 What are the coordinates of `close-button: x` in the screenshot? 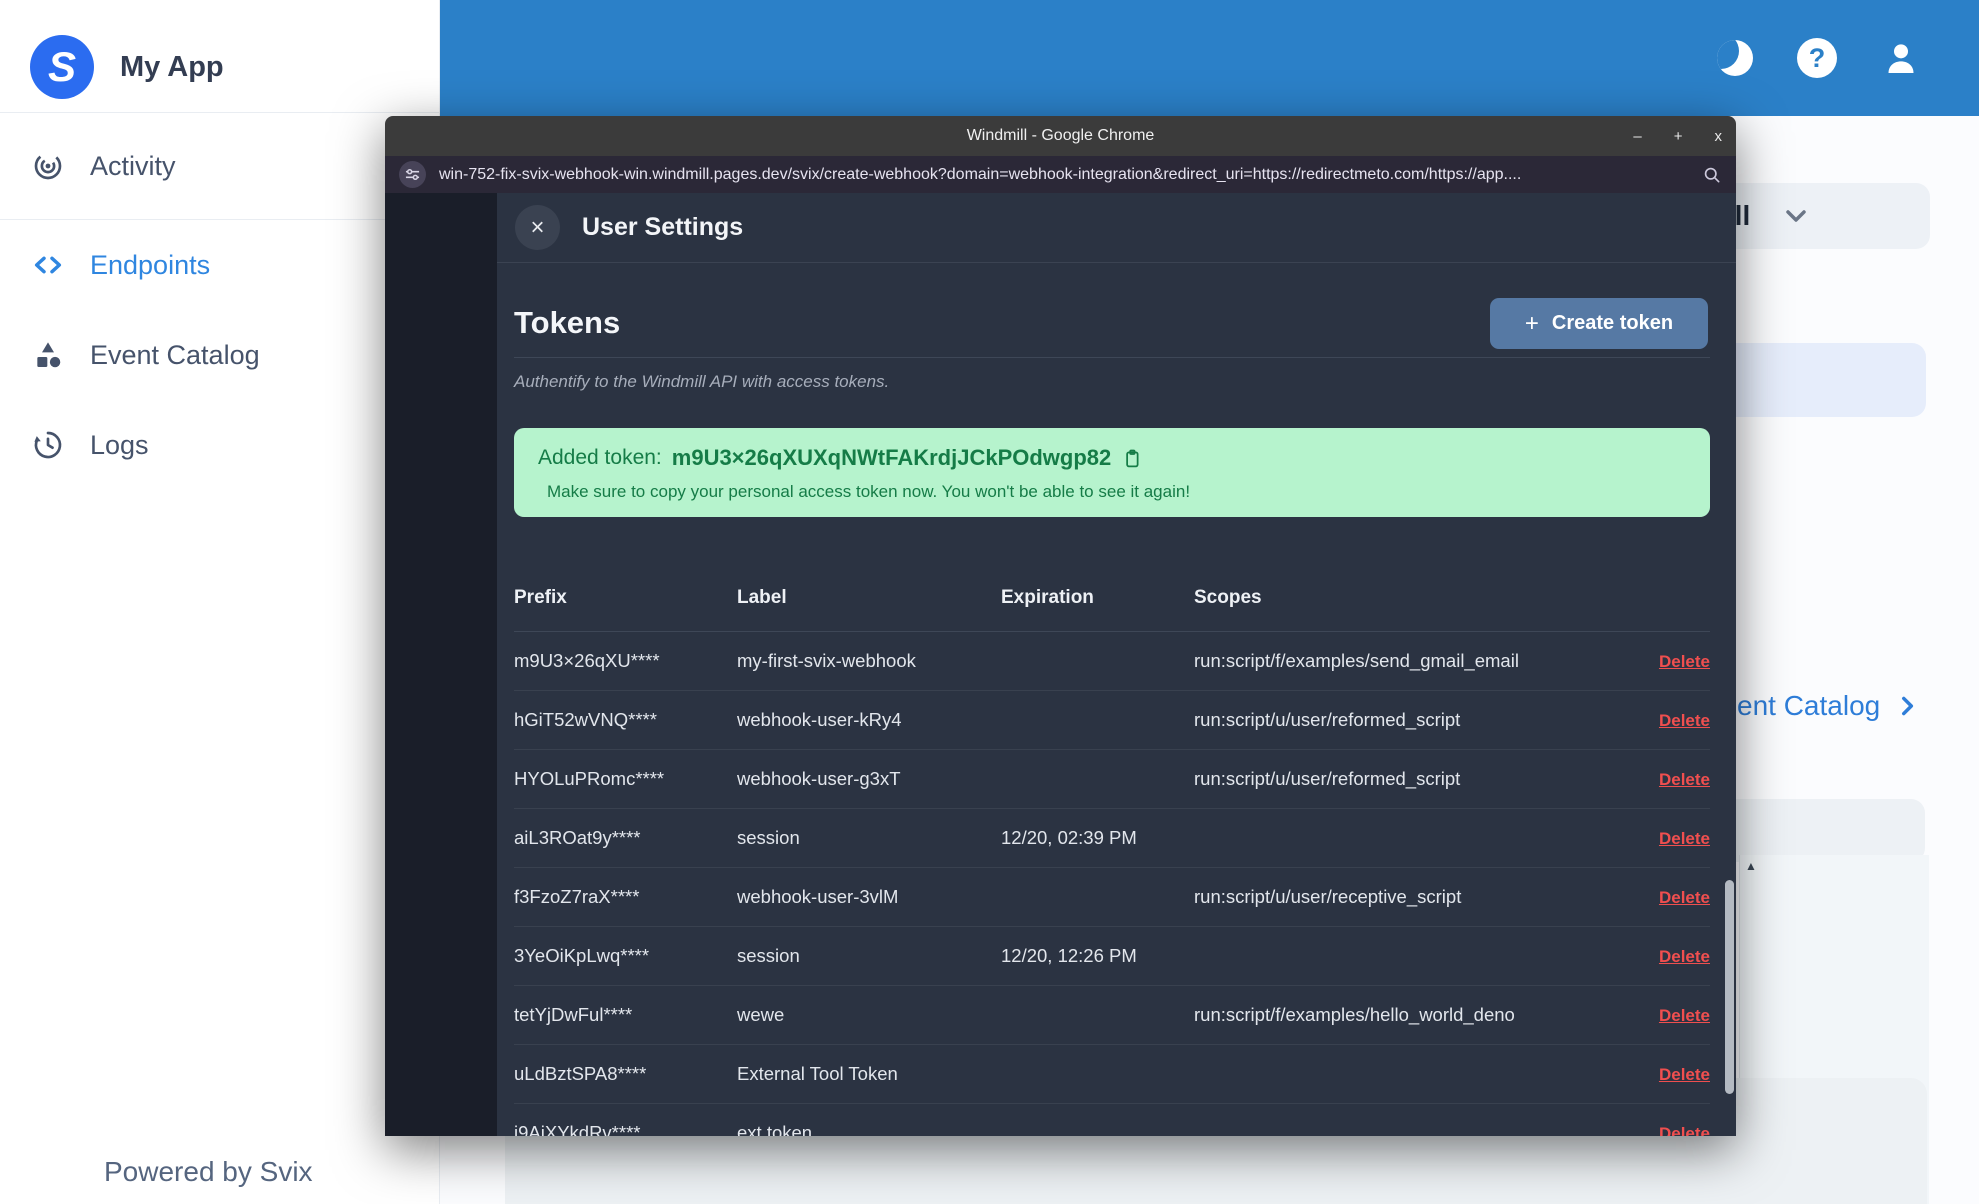 It's located at (1719, 136).